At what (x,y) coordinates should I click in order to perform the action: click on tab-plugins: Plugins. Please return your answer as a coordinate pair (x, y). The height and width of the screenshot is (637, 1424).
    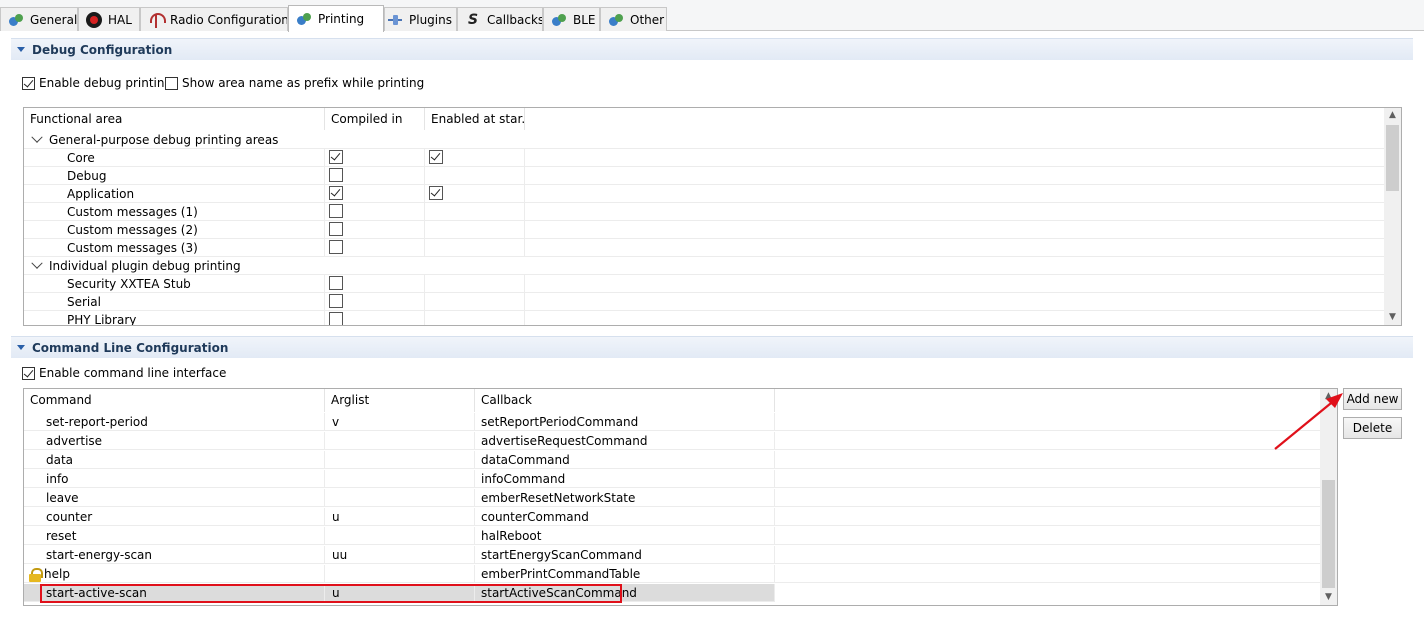
    Looking at the image, I should click on (420, 19).